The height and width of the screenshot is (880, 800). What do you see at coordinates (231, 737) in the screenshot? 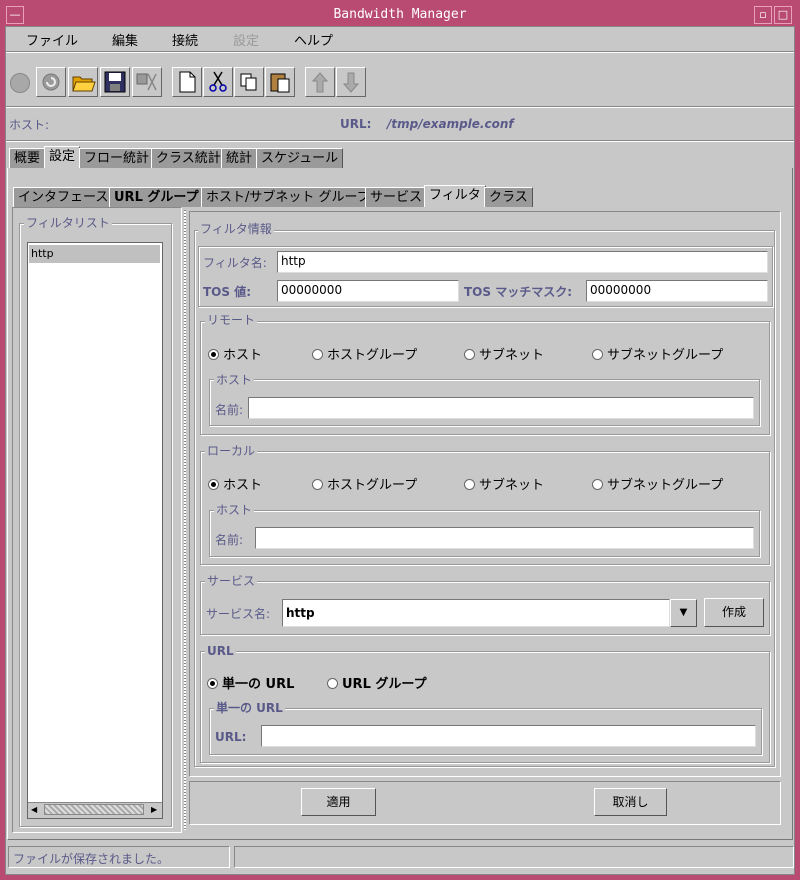
I see `url-field-label: URL:` at bounding box center [231, 737].